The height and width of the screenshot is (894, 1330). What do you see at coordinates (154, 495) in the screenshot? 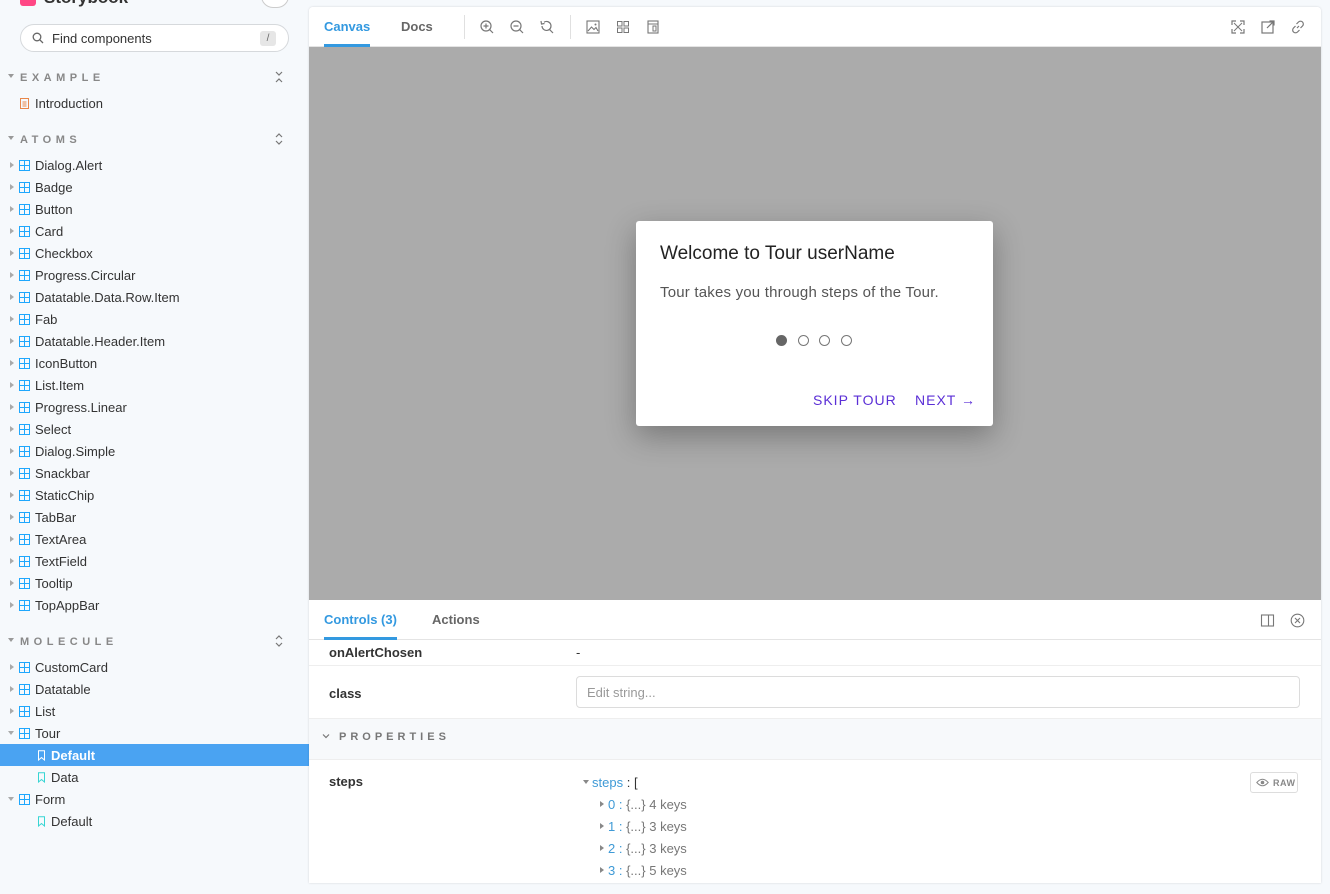
I see `sidebar-item-staticchip: StaticChip` at bounding box center [154, 495].